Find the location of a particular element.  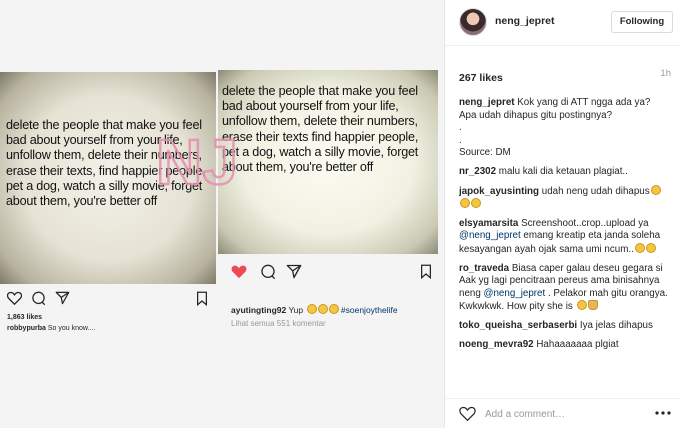

post-header: neng_jepret Following is located at coordinates (562, 23).